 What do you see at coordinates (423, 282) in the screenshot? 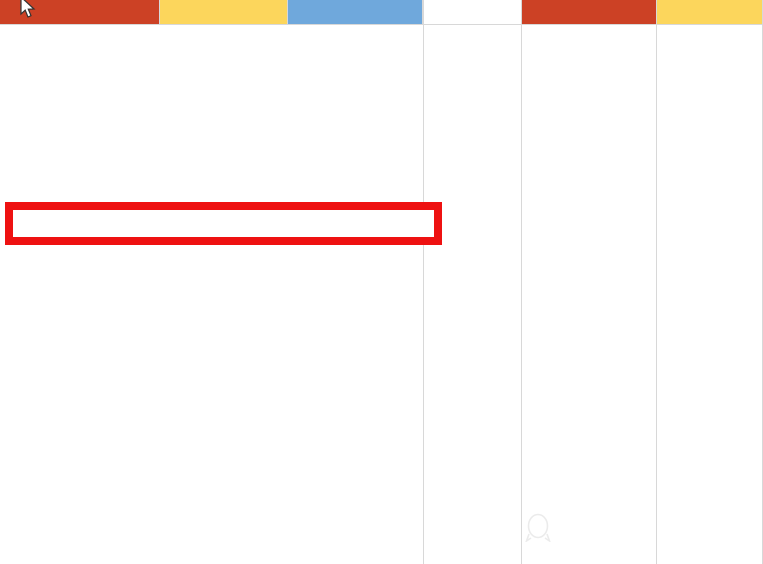
I see `grid-line-col-d` at bounding box center [423, 282].